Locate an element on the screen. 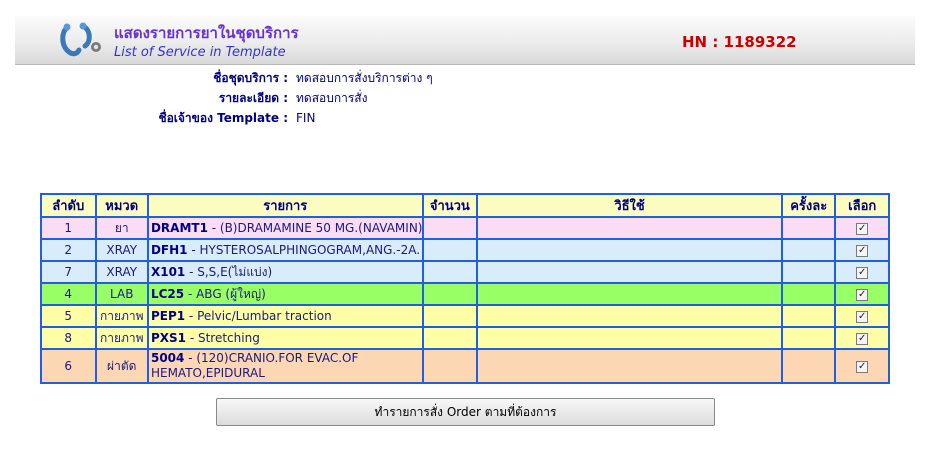 The width and height of the screenshot is (944, 473). item-code: PEP1 is located at coordinates (168, 316).